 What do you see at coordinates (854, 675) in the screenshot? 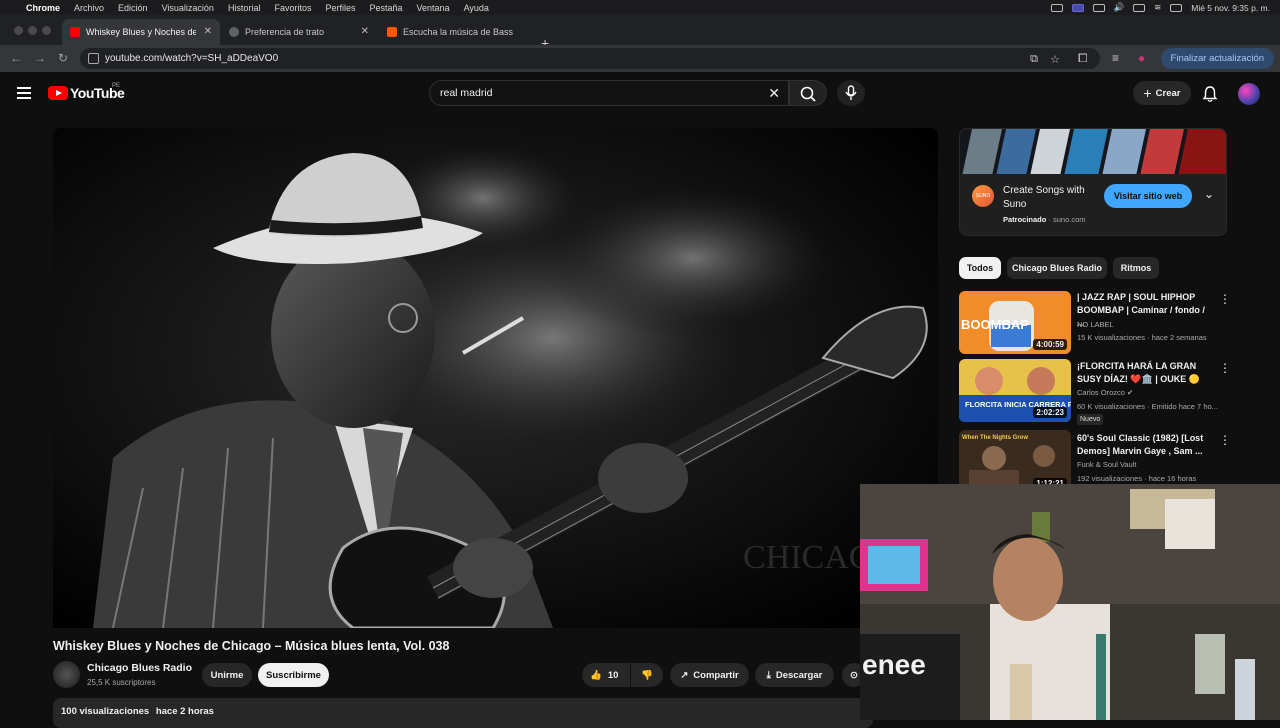
I see `clip-icon: ⊙` at bounding box center [854, 675].